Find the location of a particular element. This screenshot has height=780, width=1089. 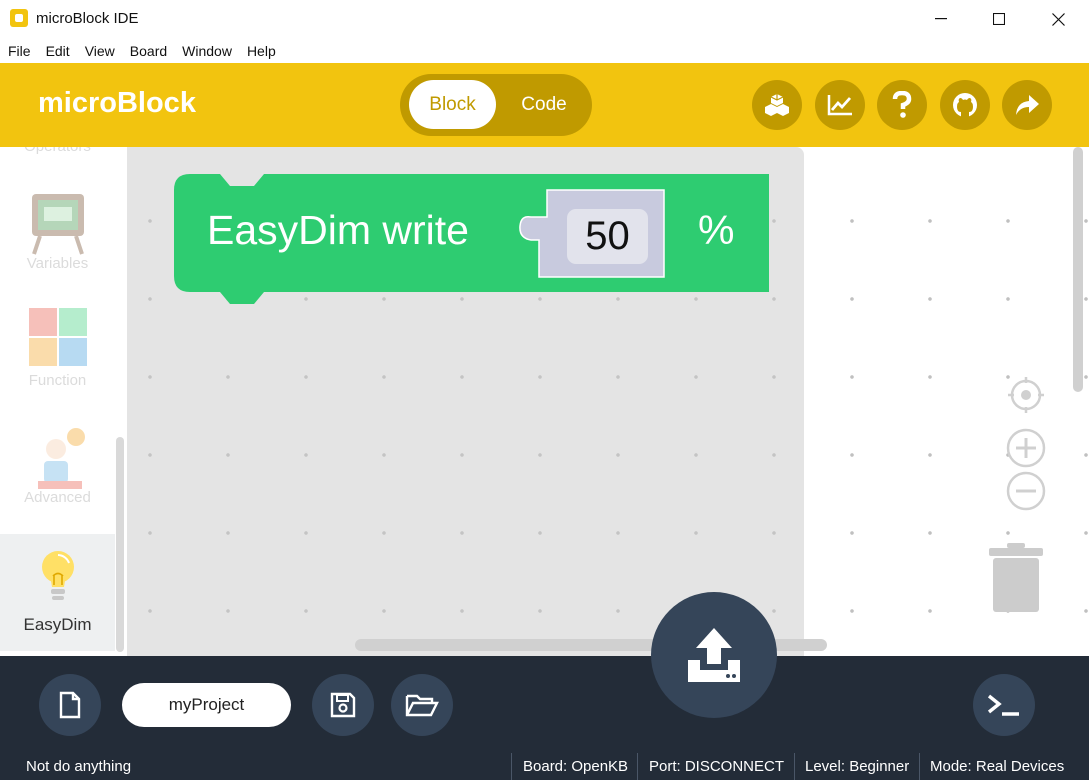

menu-view: View is located at coordinates (100, 51).